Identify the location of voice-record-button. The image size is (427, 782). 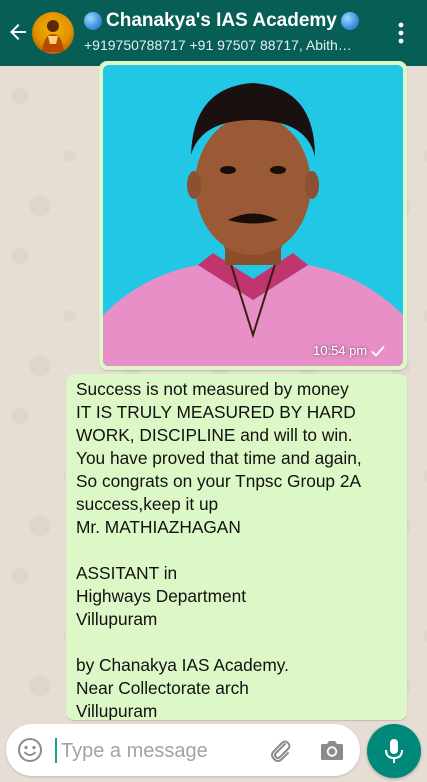
(394, 751).